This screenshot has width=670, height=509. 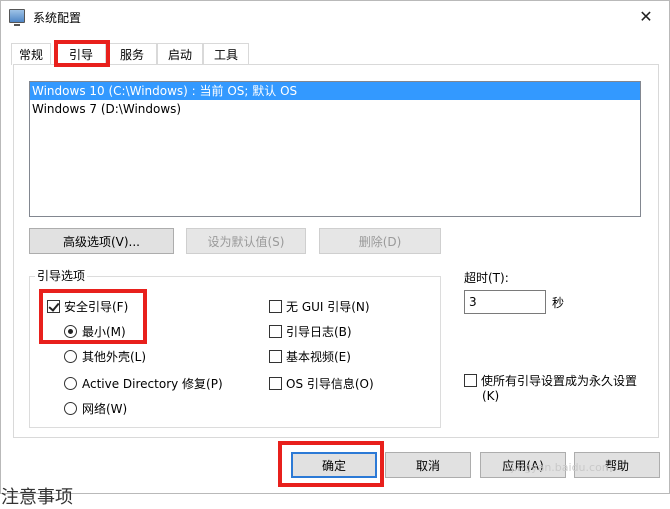 I want to click on safe-boot-checkbox: 安全引导(F), so click(x=87, y=306).